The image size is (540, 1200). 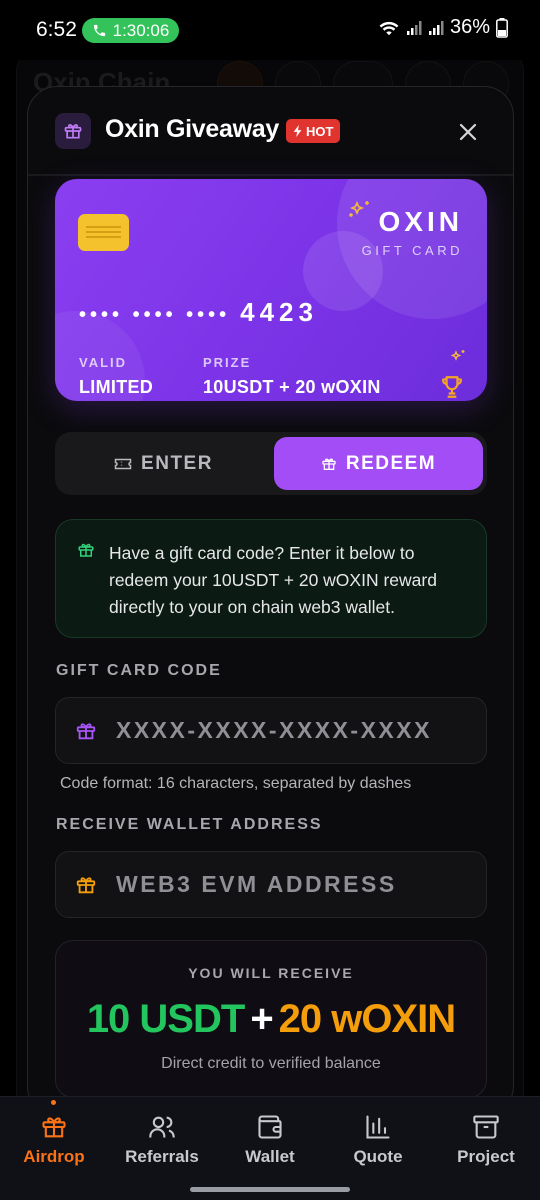 What do you see at coordinates (469, 27) in the screenshot?
I see `battery-percent: 36%` at bounding box center [469, 27].